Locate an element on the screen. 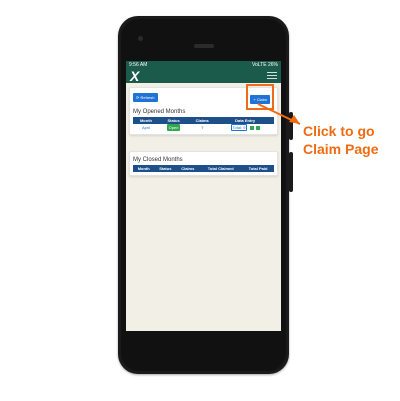  closed-col-status: Status is located at coordinates (165, 168).